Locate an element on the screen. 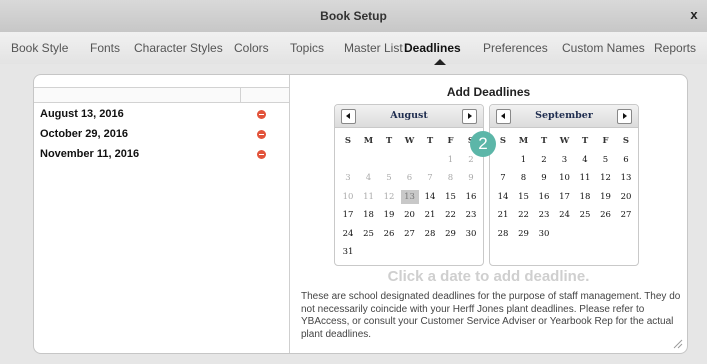  tab-book-style: Book Style is located at coordinates (39, 48).